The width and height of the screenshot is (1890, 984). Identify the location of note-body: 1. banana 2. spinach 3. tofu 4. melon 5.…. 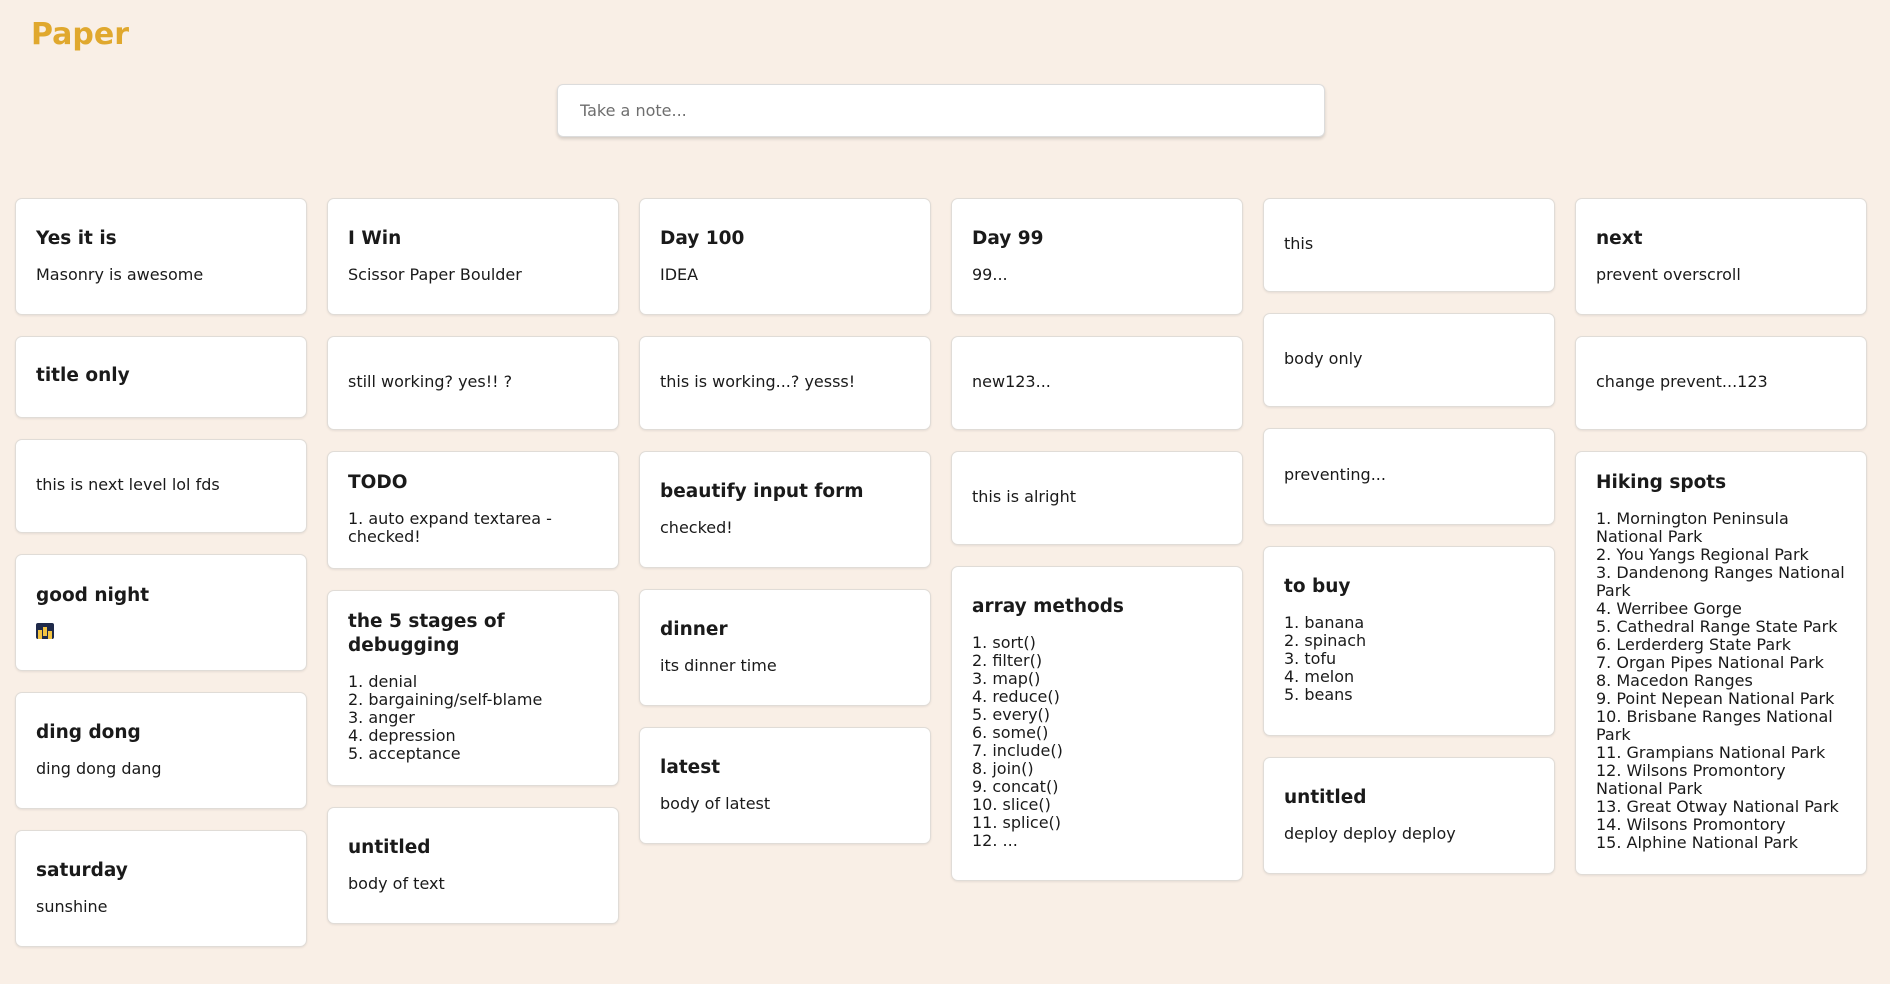
(1325, 658).